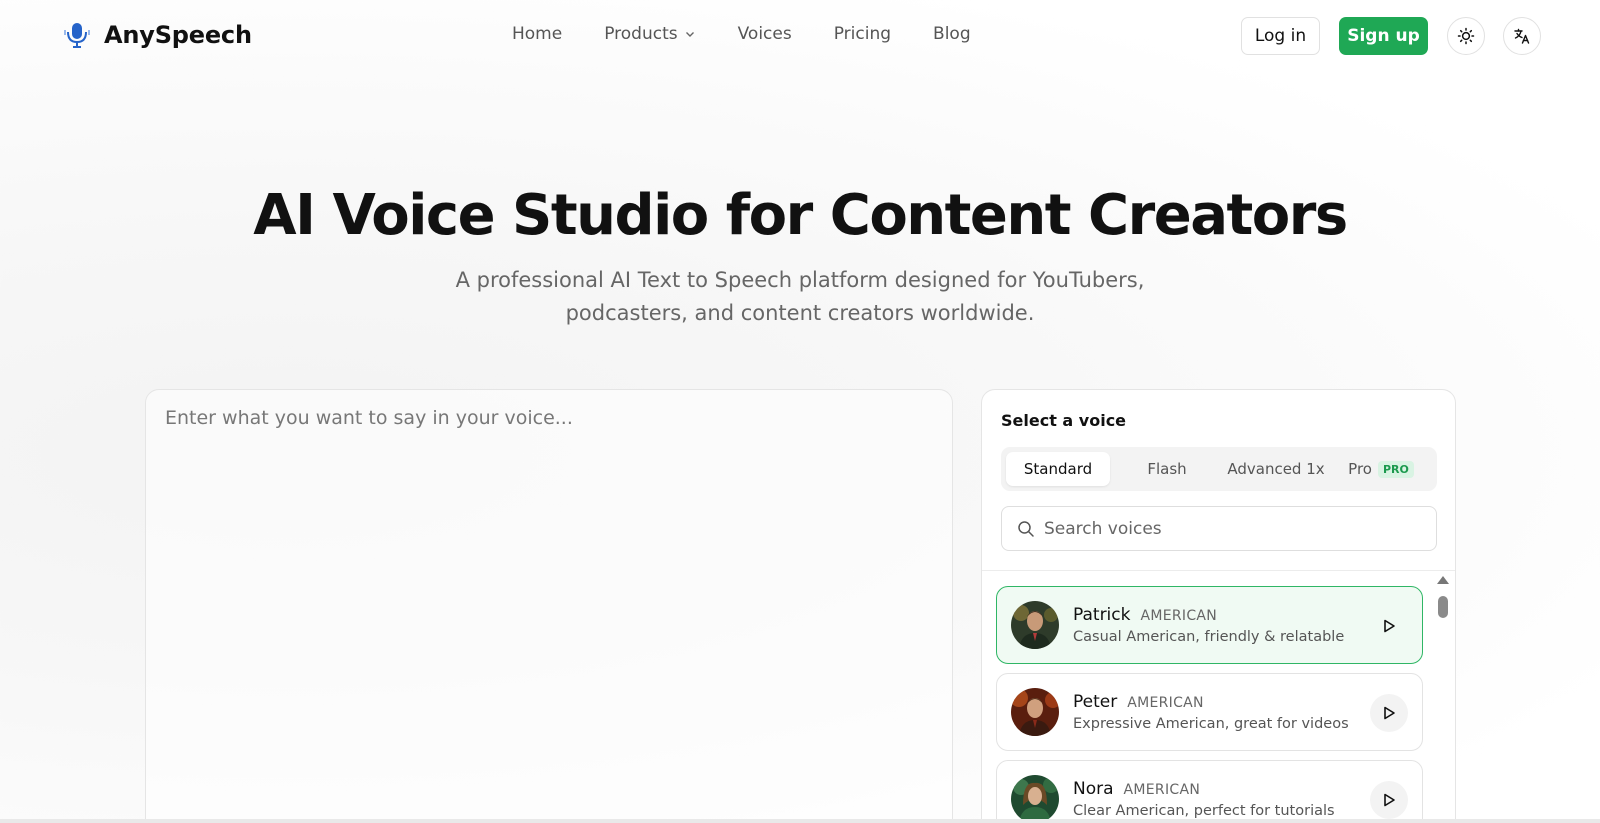 The height and width of the screenshot is (823, 1600). What do you see at coordinates (1395, 469) in the screenshot?
I see `pro-badge: PRO` at bounding box center [1395, 469].